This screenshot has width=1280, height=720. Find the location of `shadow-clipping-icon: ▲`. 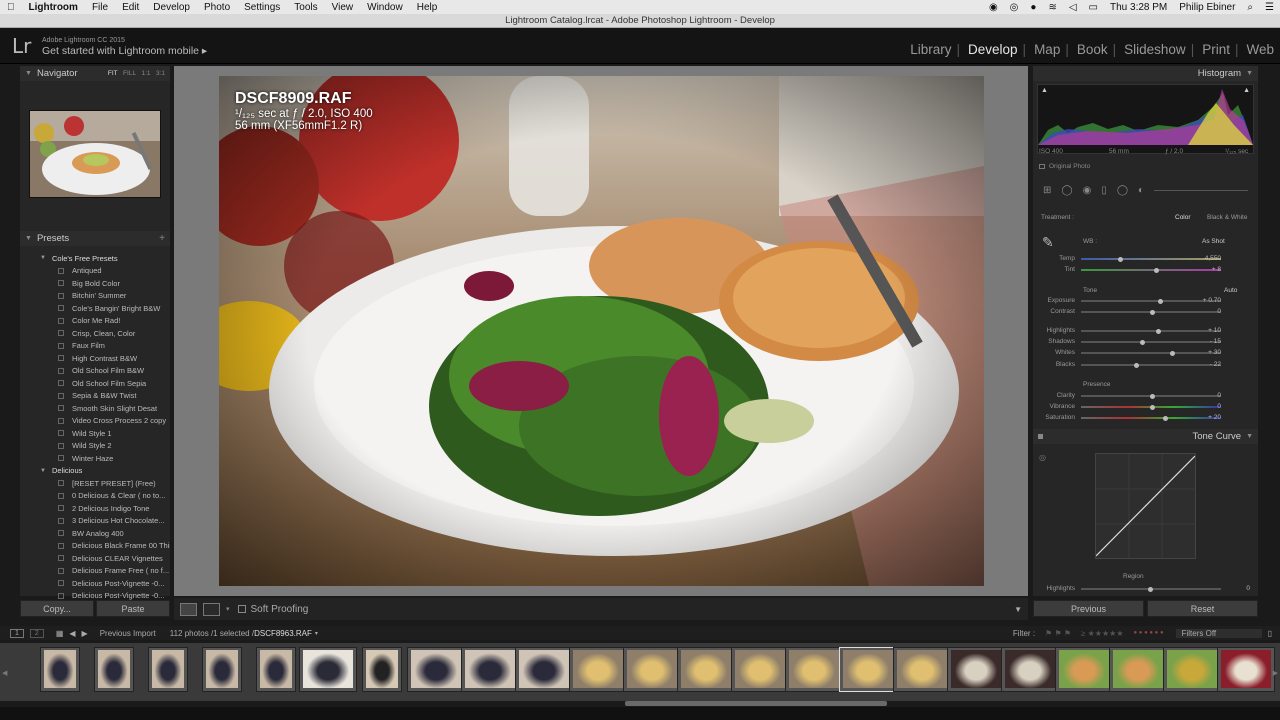

shadow-clipping-icon: ▲ is located at coordinates (1044, 90).